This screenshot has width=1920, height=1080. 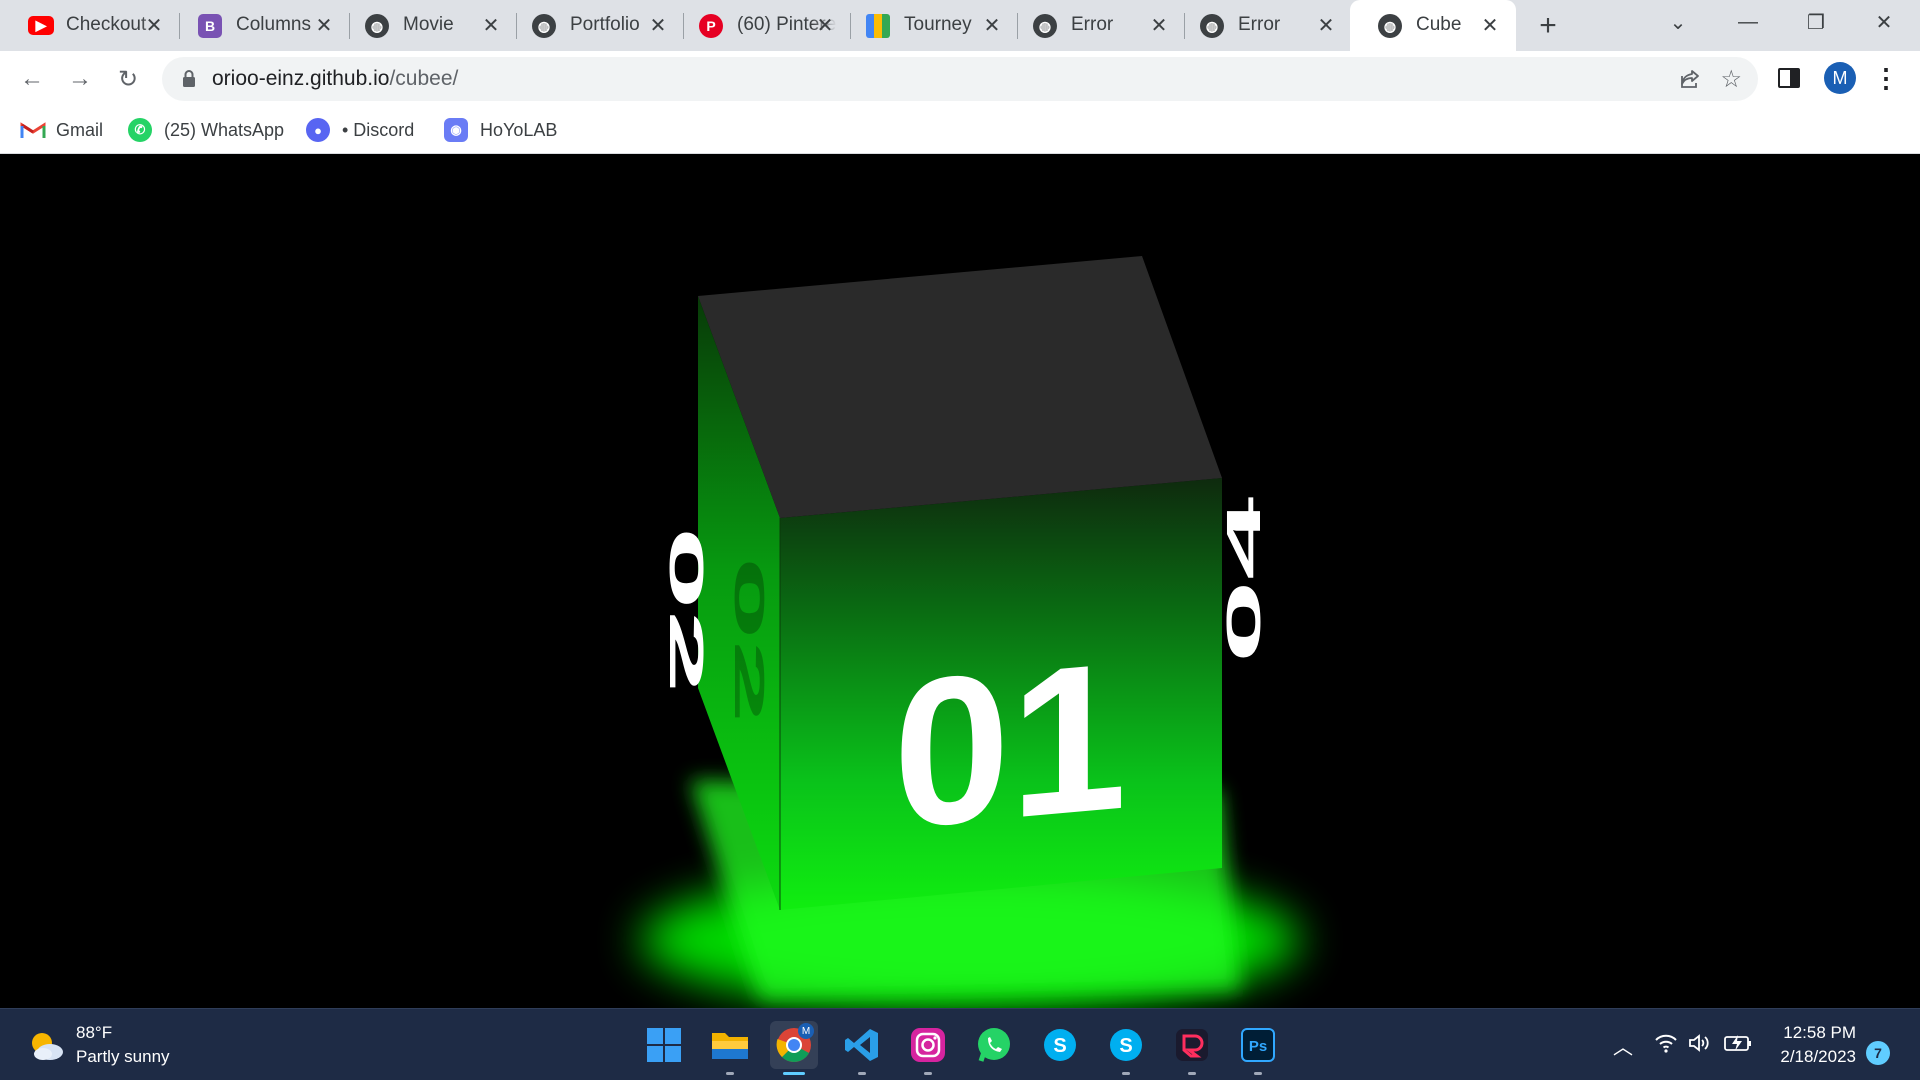 I want to click on tab-checkout: ▶ Checkout ✕, so click(x=90, y=25).